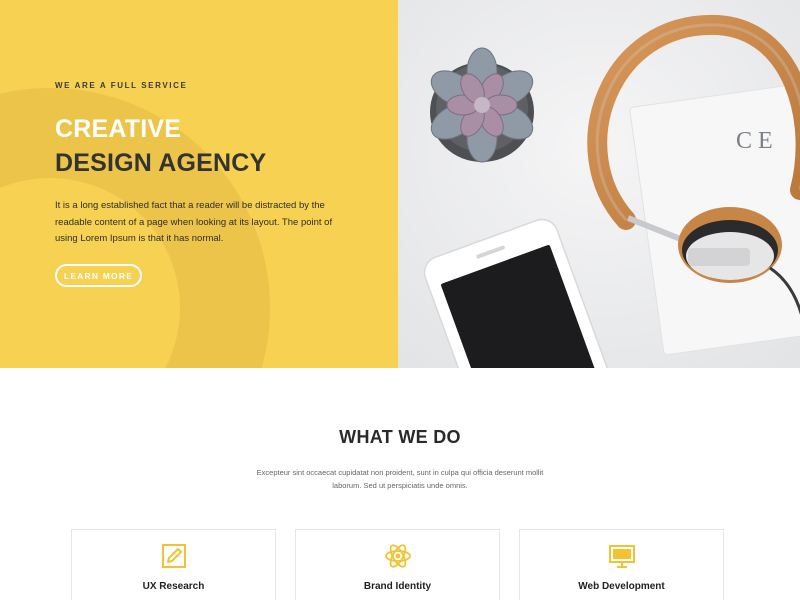 This screenshot has width=800, height=600. What do you see at coordinates (621, 586) in the screenshot?
I see `service-label: Web Development` at bounding box center [621, 586].